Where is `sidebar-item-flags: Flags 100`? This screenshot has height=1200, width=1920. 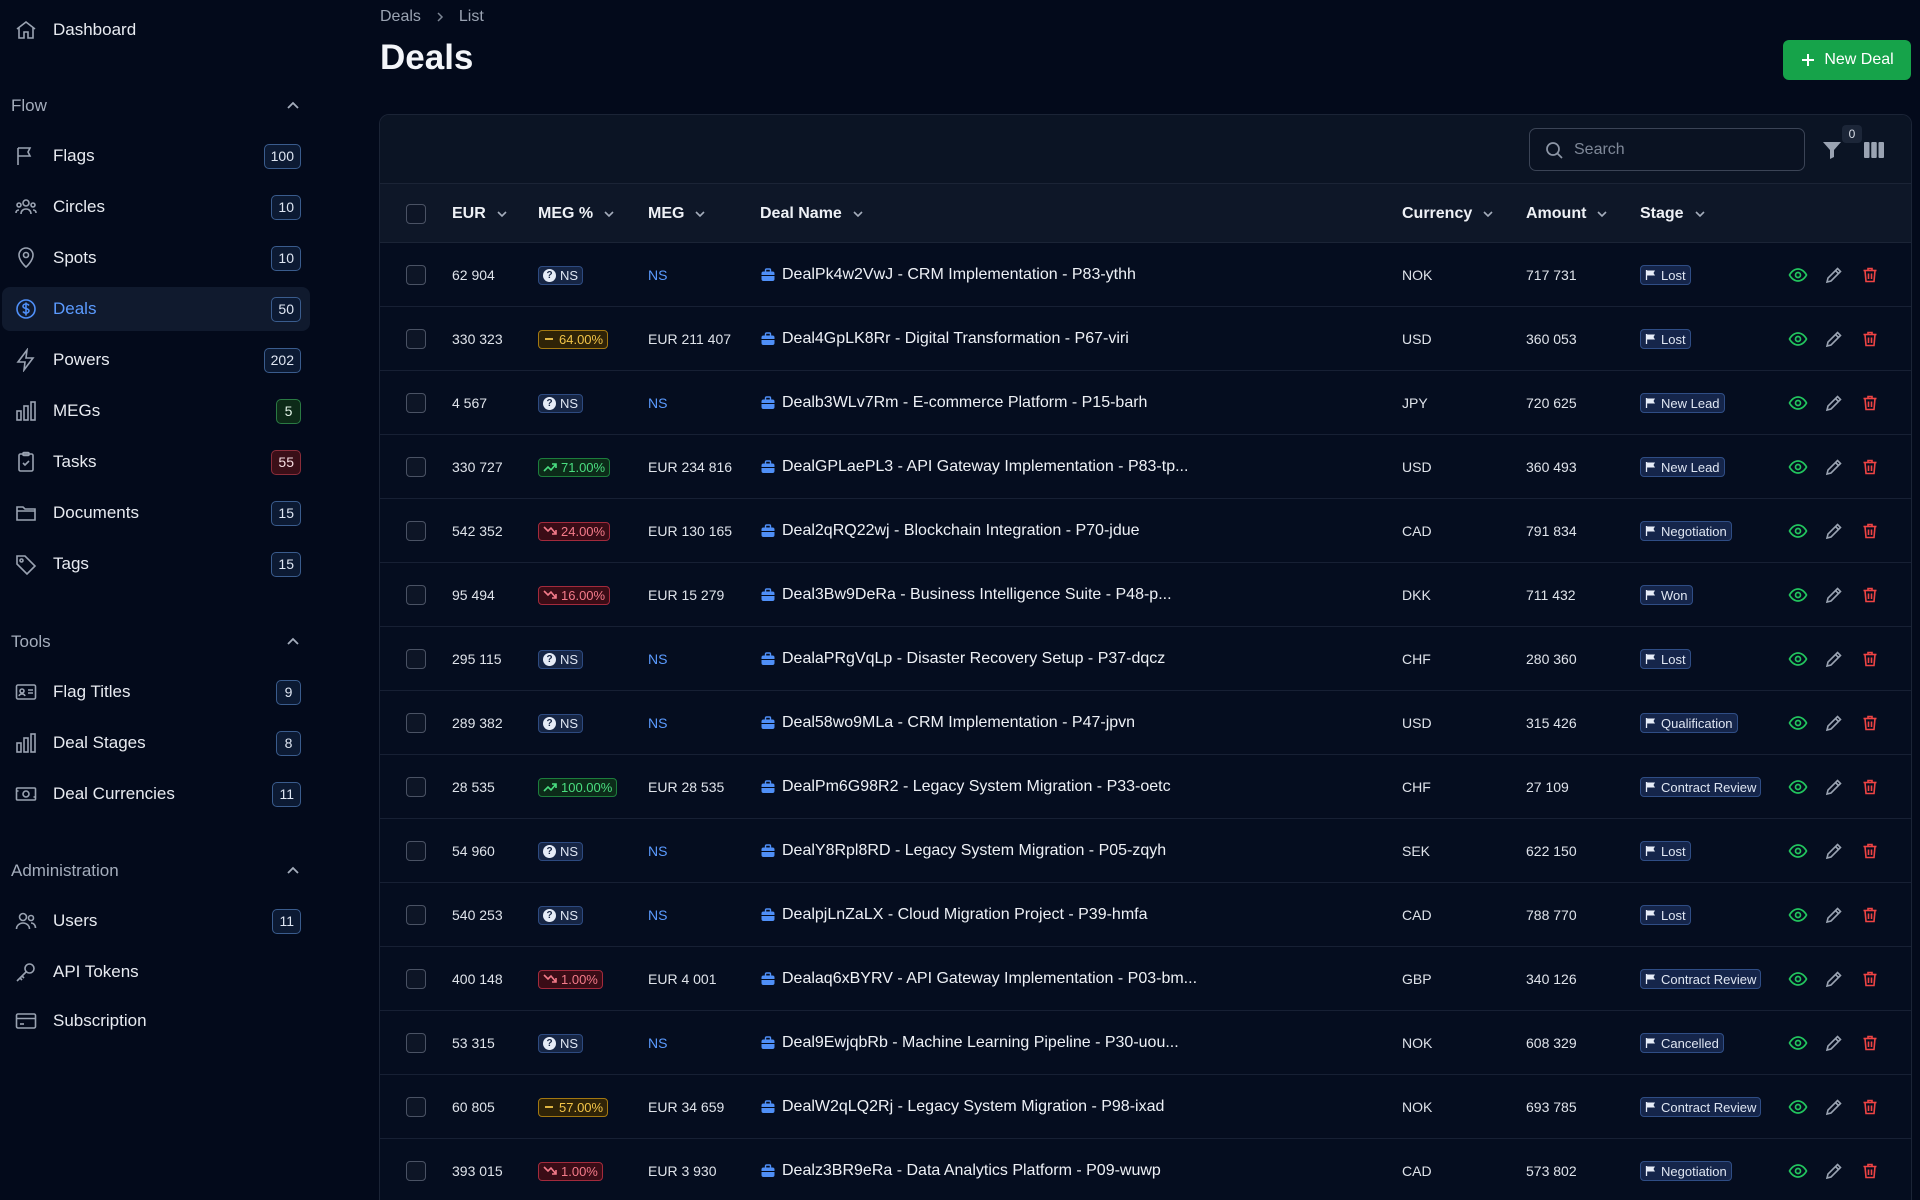
sidebar-item-flags: Flags 100 is located at coordinates (156, 156).